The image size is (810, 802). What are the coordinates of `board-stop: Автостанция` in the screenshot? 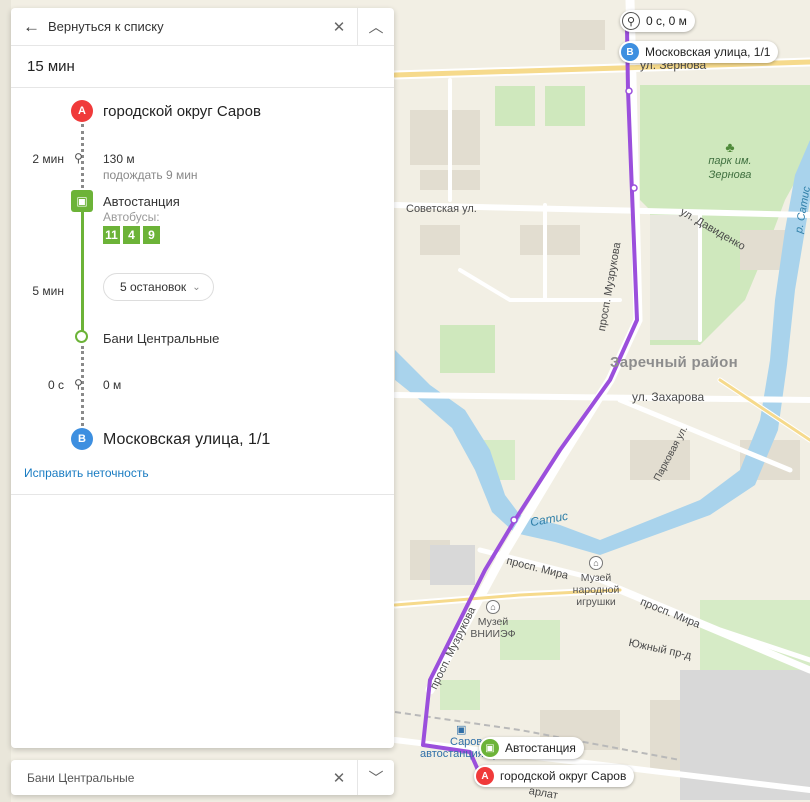 It's located at (141, 201).